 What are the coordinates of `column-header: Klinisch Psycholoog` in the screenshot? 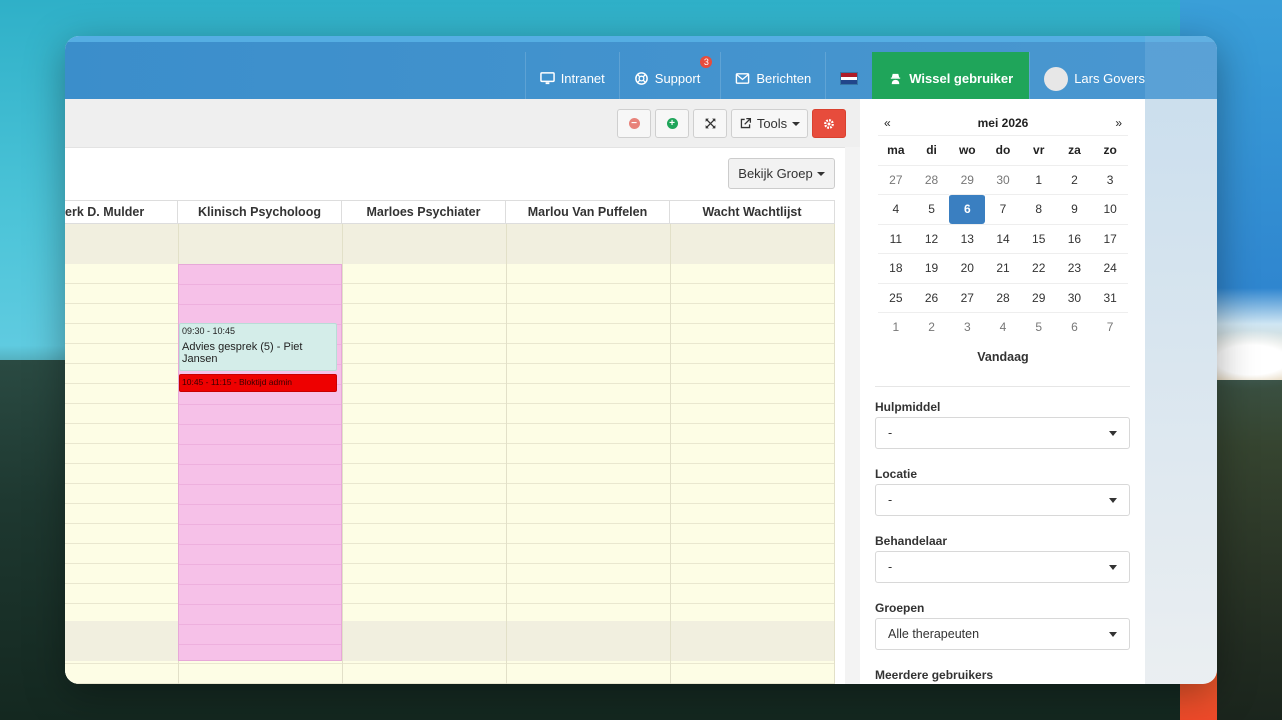 It's located at (260, 212).